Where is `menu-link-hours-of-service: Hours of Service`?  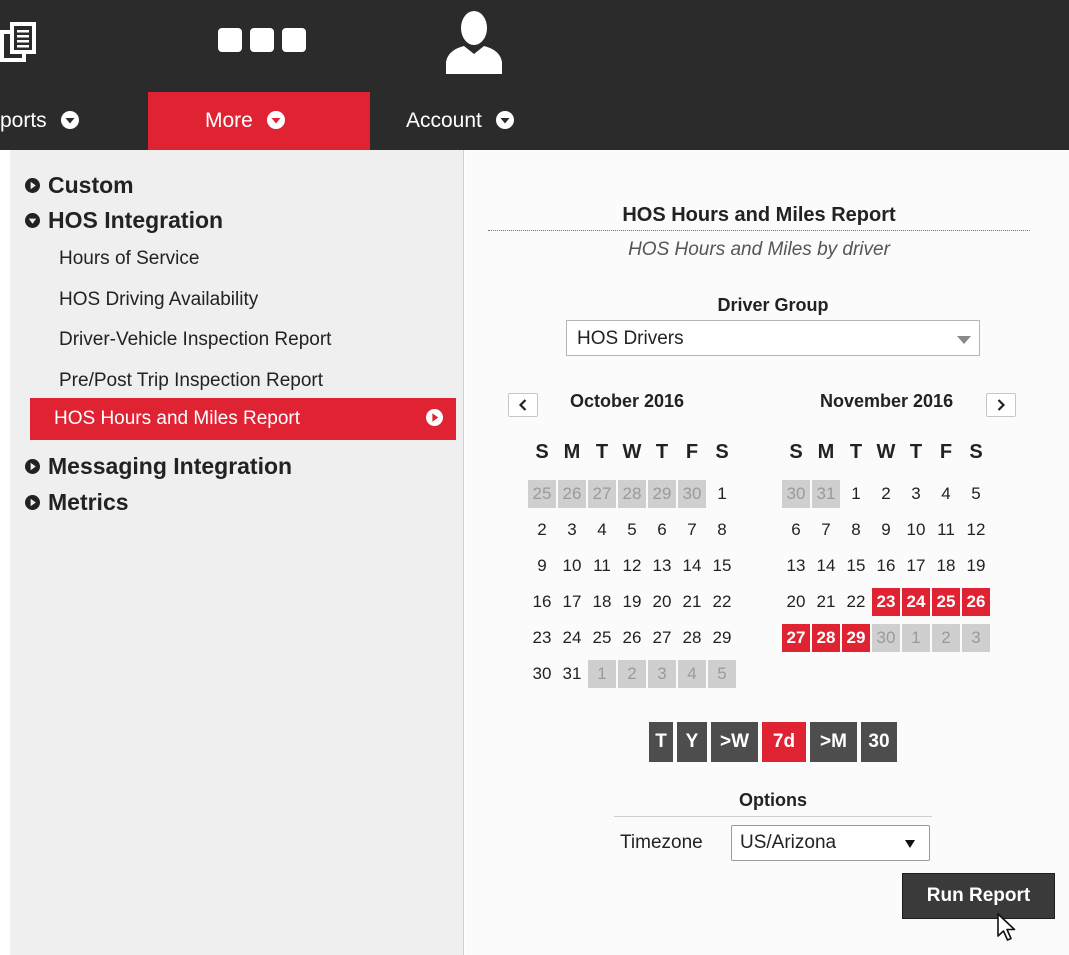
menu-link-hours-of-service: Hours of Service is located at coordinates (129, 259).